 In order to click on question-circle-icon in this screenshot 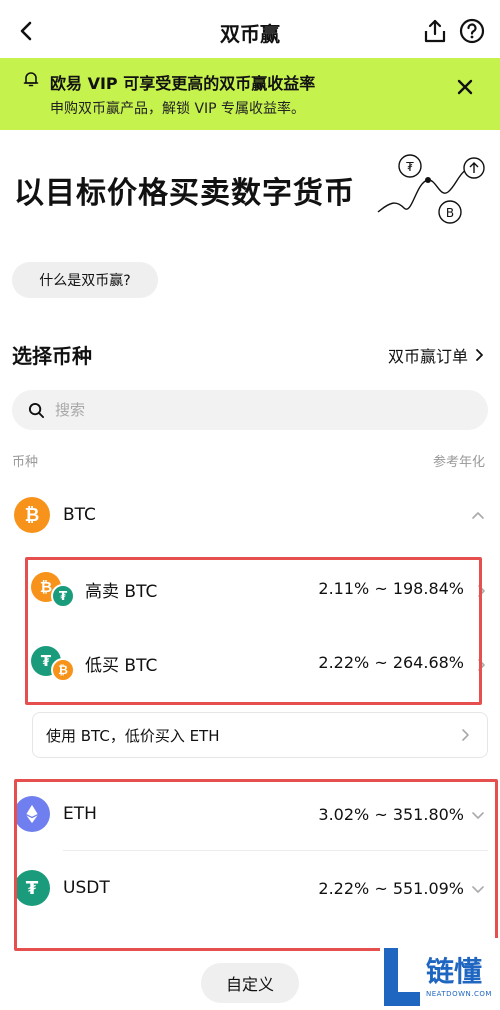, I will do `click(472, 31)`.